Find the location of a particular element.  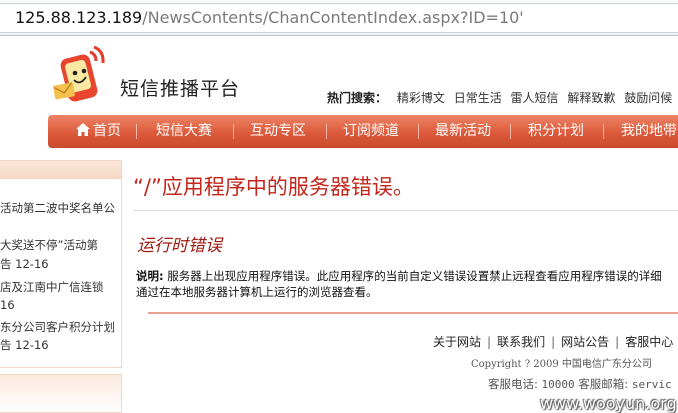

hot-search-link: 鼓励问候 is located at coordinates (648, 98).